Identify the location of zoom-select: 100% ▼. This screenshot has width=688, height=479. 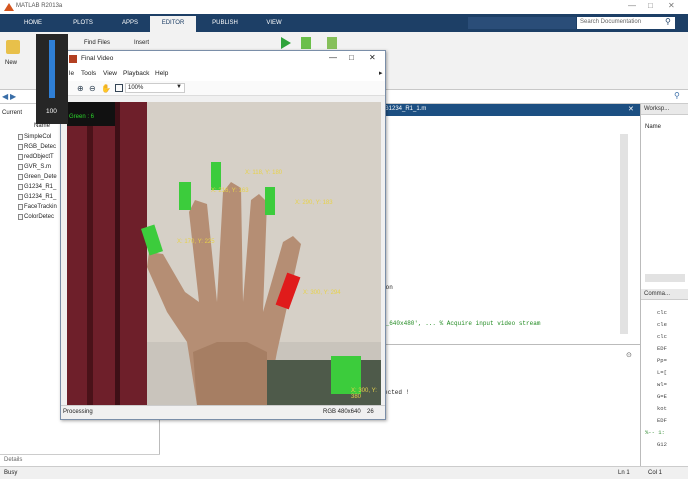
(155, 88).